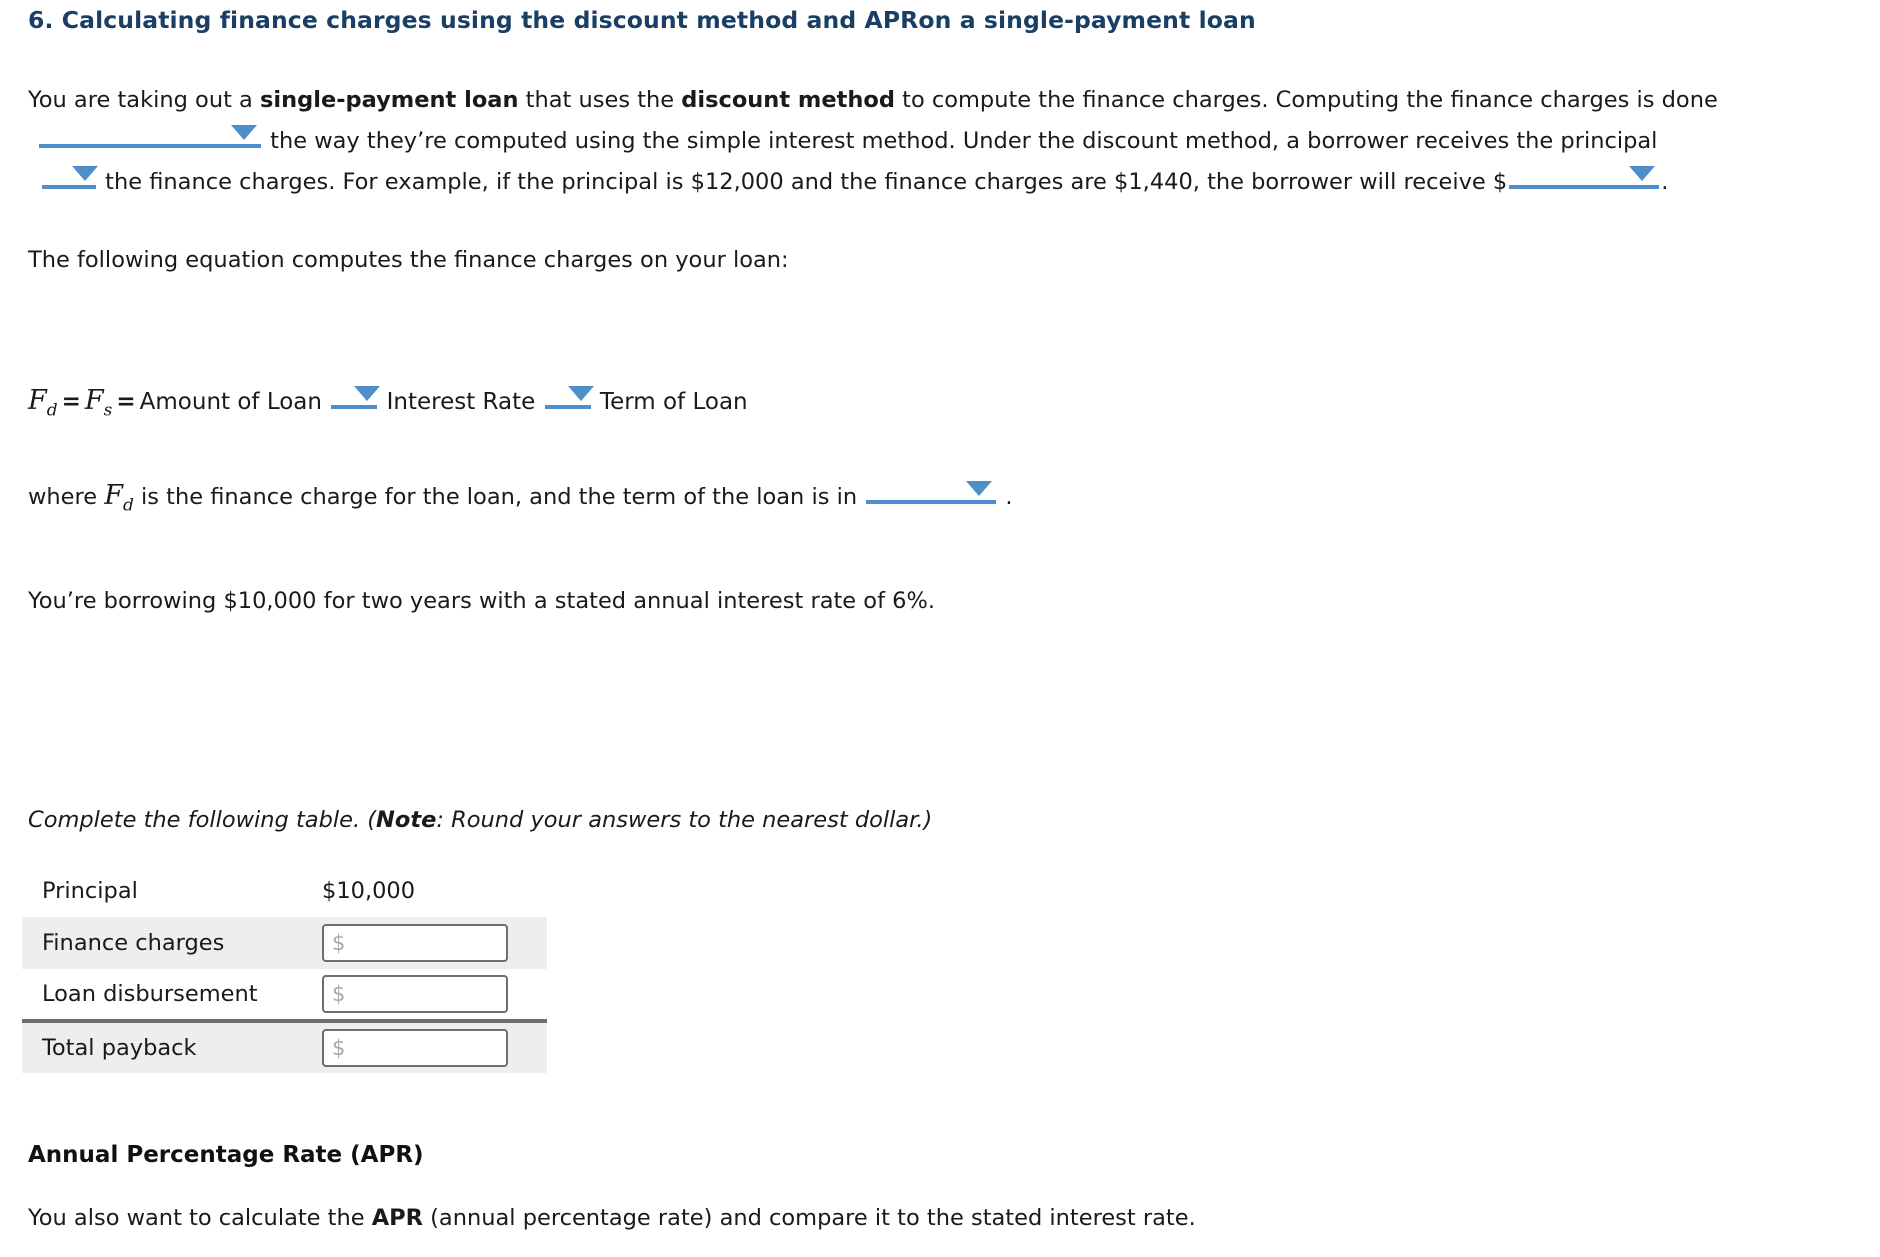  What do you see at coordinates (600, 100) in the screenshot?
I see `intro-text-2: that uses the` at bounding box center [600, 100].